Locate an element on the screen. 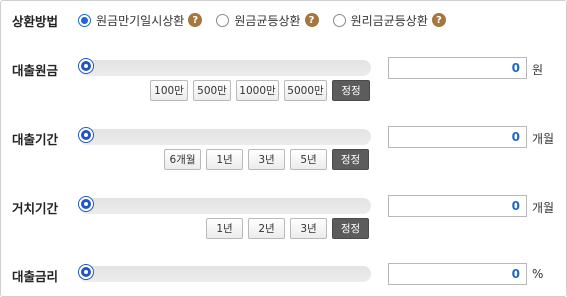 Image resolution: width=567 pixels, height=297 pixels. option-bullet-repayment: 원금만기일시상환 ? is located at coordinates (140, 20).